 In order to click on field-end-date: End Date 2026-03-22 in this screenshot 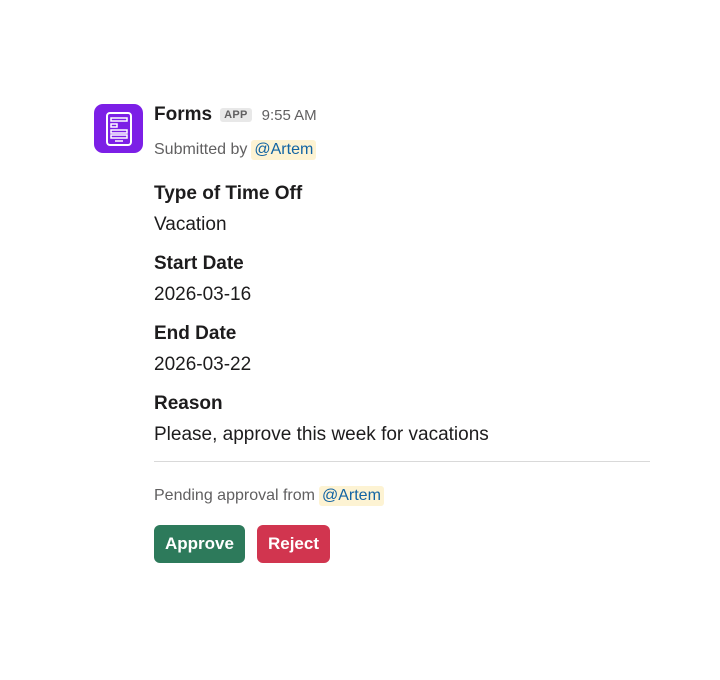, I will do `click(402, 349)`.